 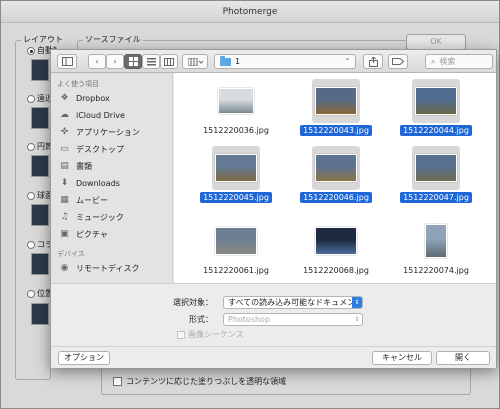 What do you see at coordinates (273, 357) in the screenshot?
I see `dialog-footer: オプション キャンセル 開く` at bounding box center [273, 357].